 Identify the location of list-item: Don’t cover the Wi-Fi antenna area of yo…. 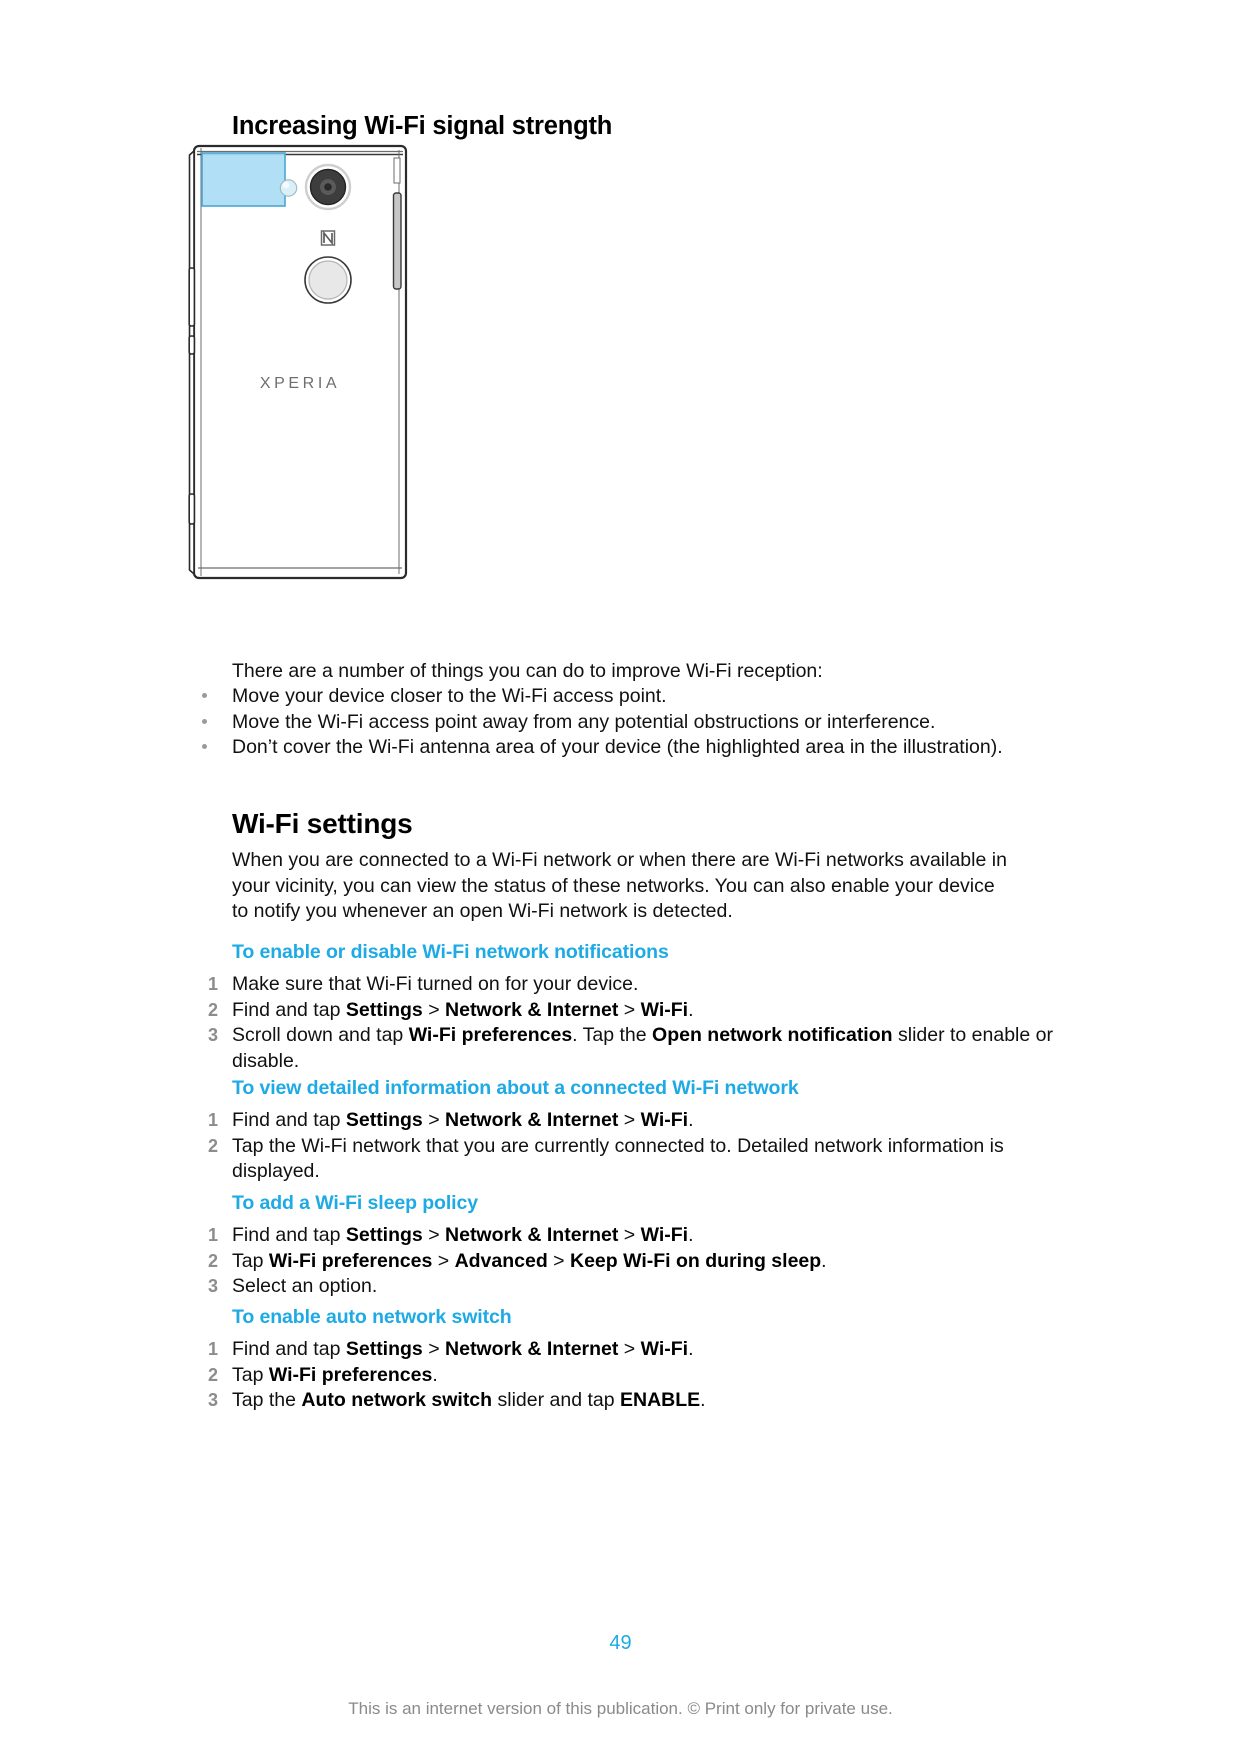
(636, 748).